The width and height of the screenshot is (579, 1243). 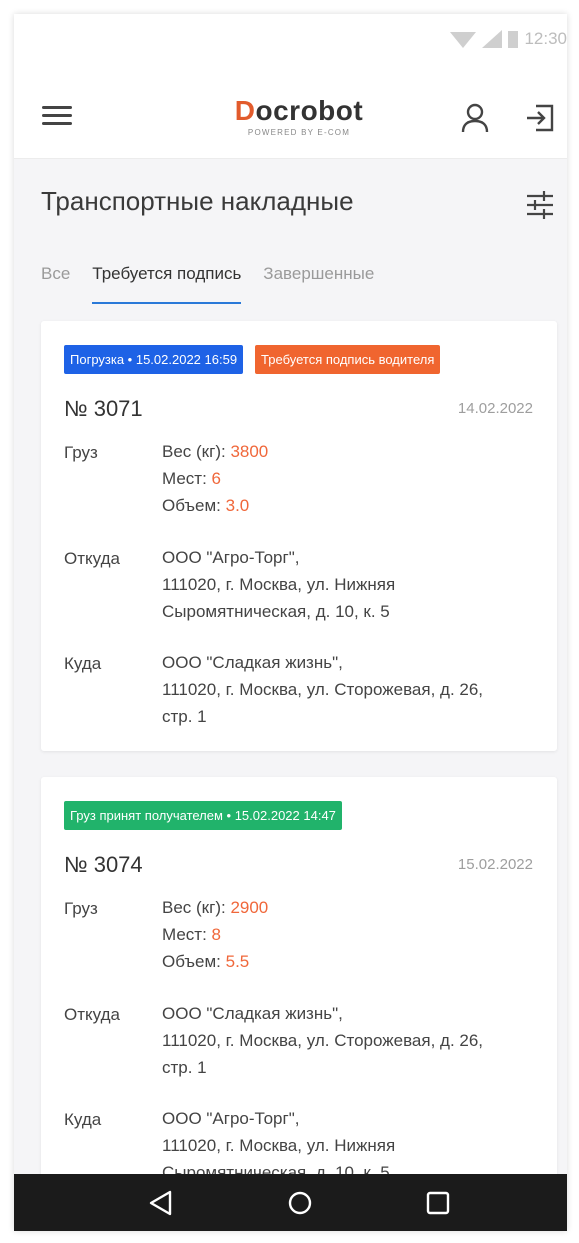 What do you see at coordinates (192, 478) in the screenshot?
I see `places-line: Мест: 6` at bounding box center [192, 478].